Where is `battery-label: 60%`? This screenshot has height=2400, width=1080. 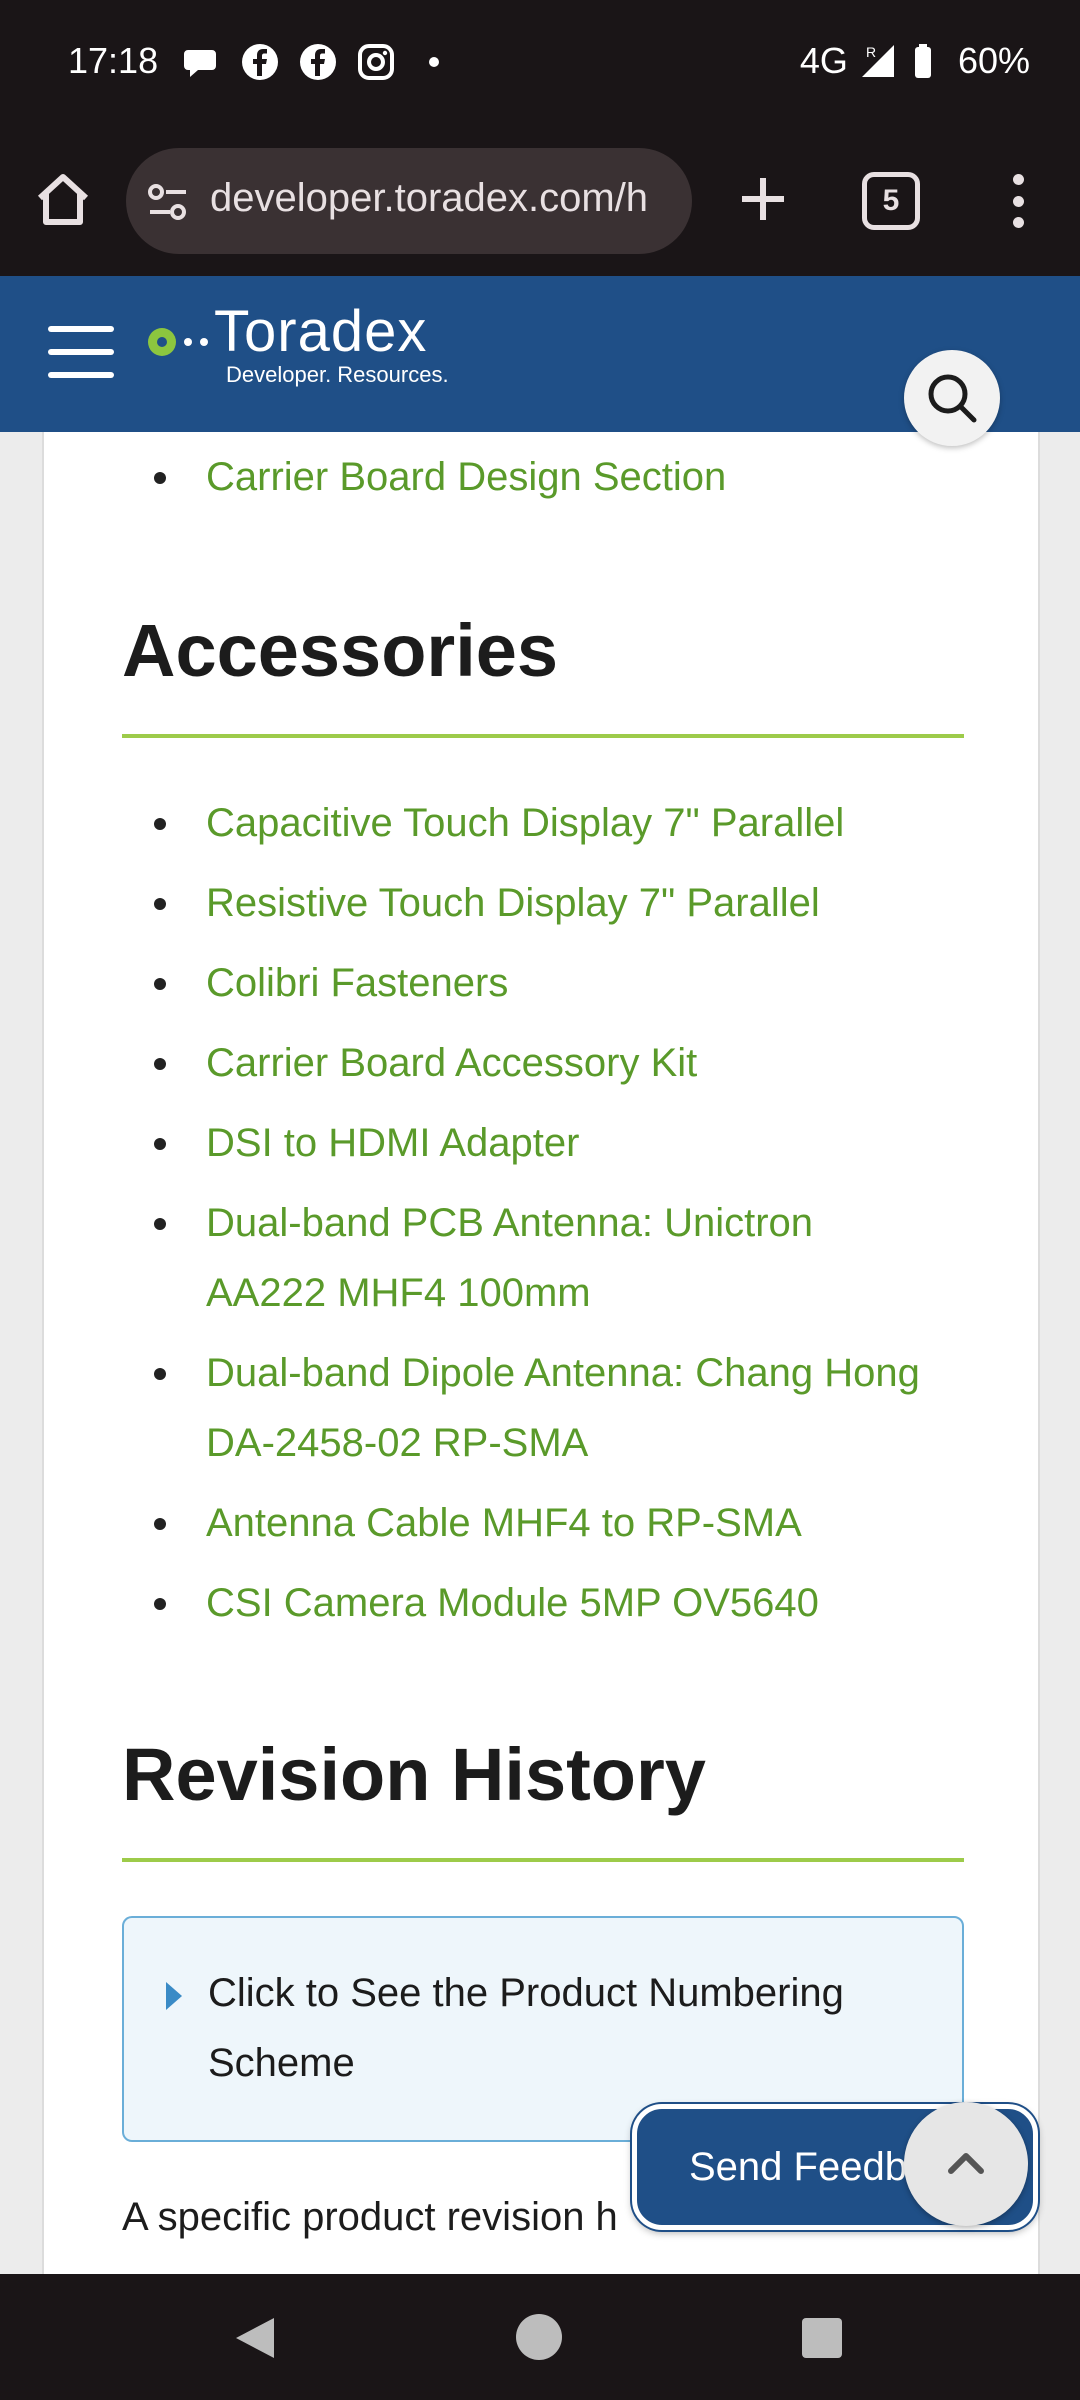 battery-label: 60% is located at coordinates (993, 60).